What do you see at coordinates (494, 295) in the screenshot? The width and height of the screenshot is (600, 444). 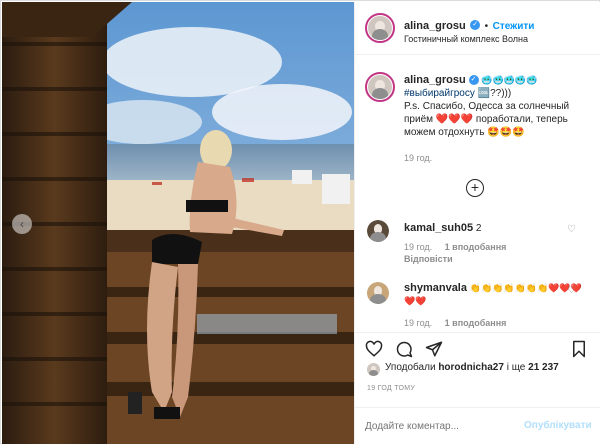 I see `comment: shymanvala 👏👏👏👏👏👏👏❤️❤️❤️❤️❤️` at bounding box center [494, 295].